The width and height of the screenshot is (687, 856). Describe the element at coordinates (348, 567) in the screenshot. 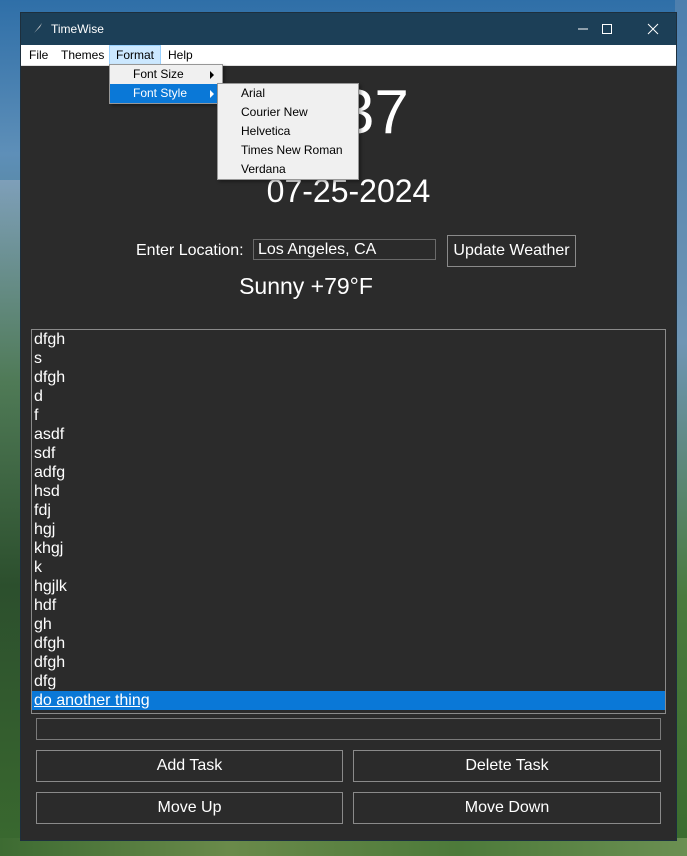

I see `list-item: k` at that location.